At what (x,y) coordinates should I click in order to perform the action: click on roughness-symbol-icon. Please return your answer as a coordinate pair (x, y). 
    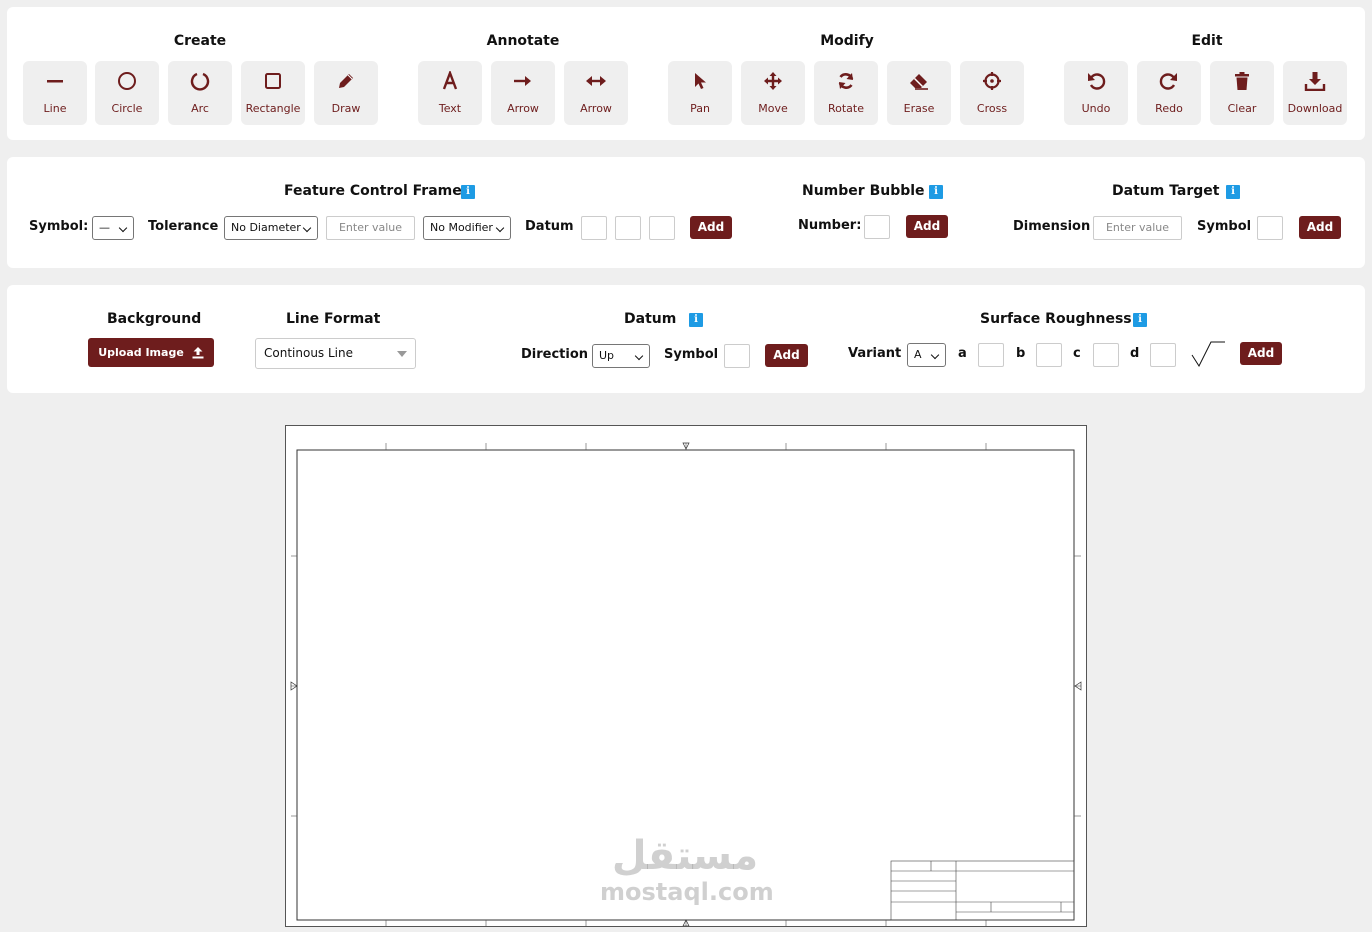
    Looking at the image, I should click on (1208, 354).